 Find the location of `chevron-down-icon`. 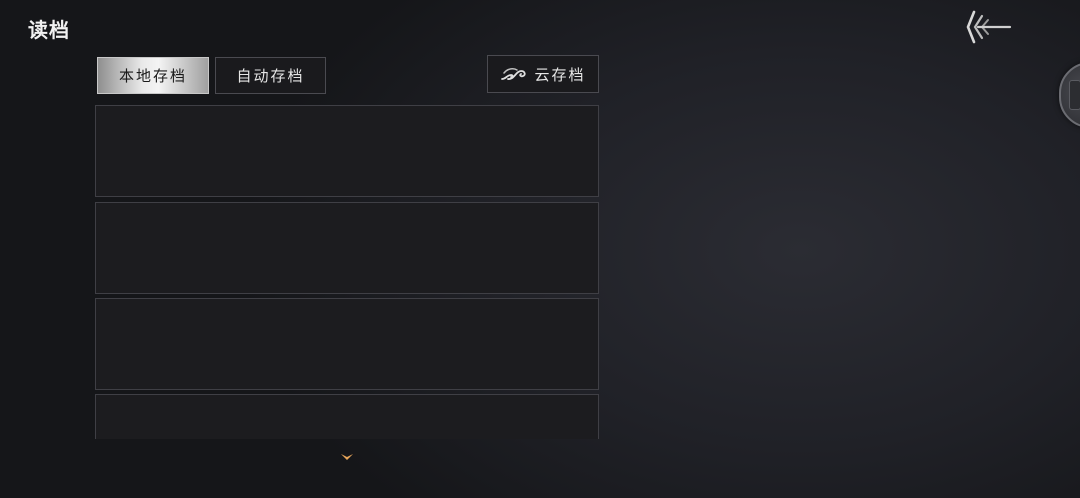

chevron-down-icon is located at coordinates (347, 457).